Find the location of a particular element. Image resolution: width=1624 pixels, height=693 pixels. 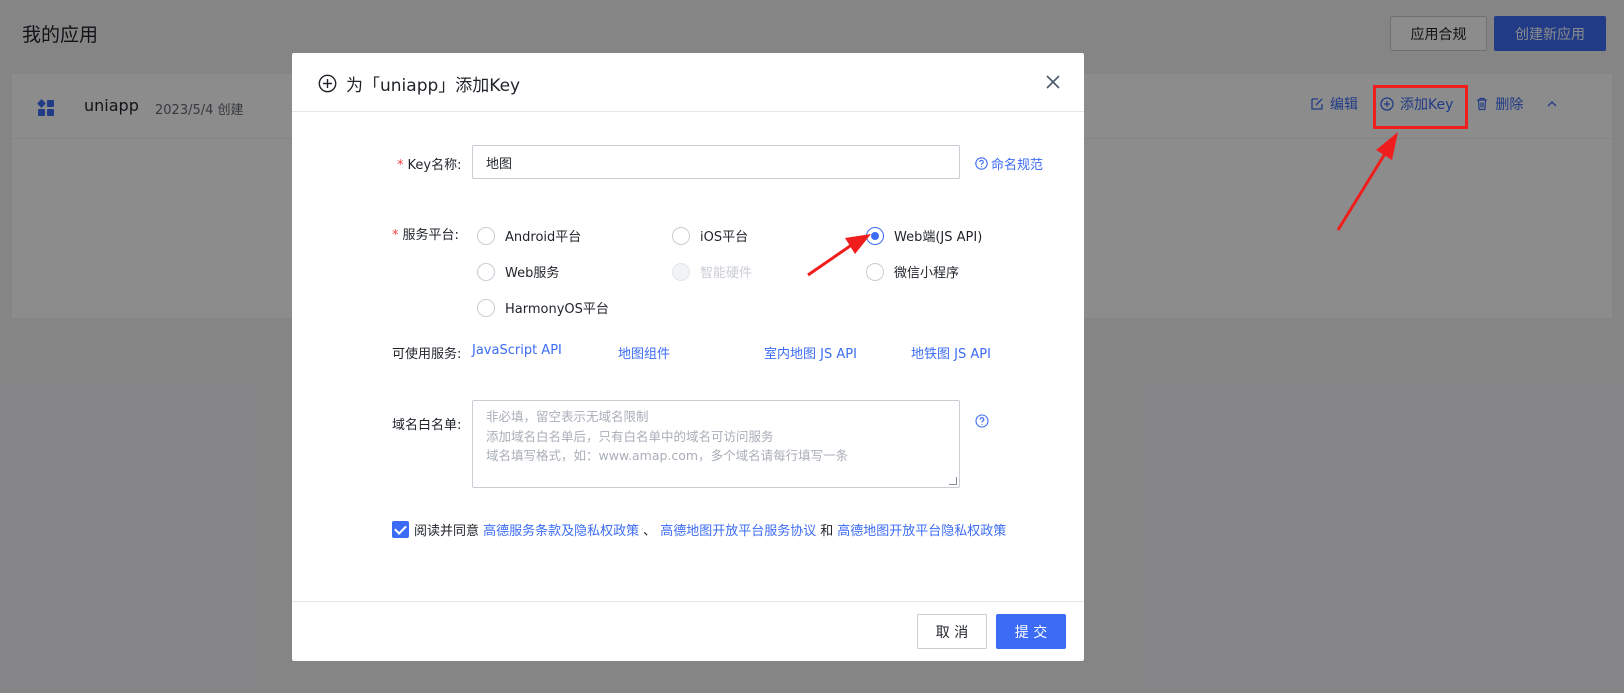

service-link-indoor-map: 室内地图 JS API is located at coordinates (810, 352).